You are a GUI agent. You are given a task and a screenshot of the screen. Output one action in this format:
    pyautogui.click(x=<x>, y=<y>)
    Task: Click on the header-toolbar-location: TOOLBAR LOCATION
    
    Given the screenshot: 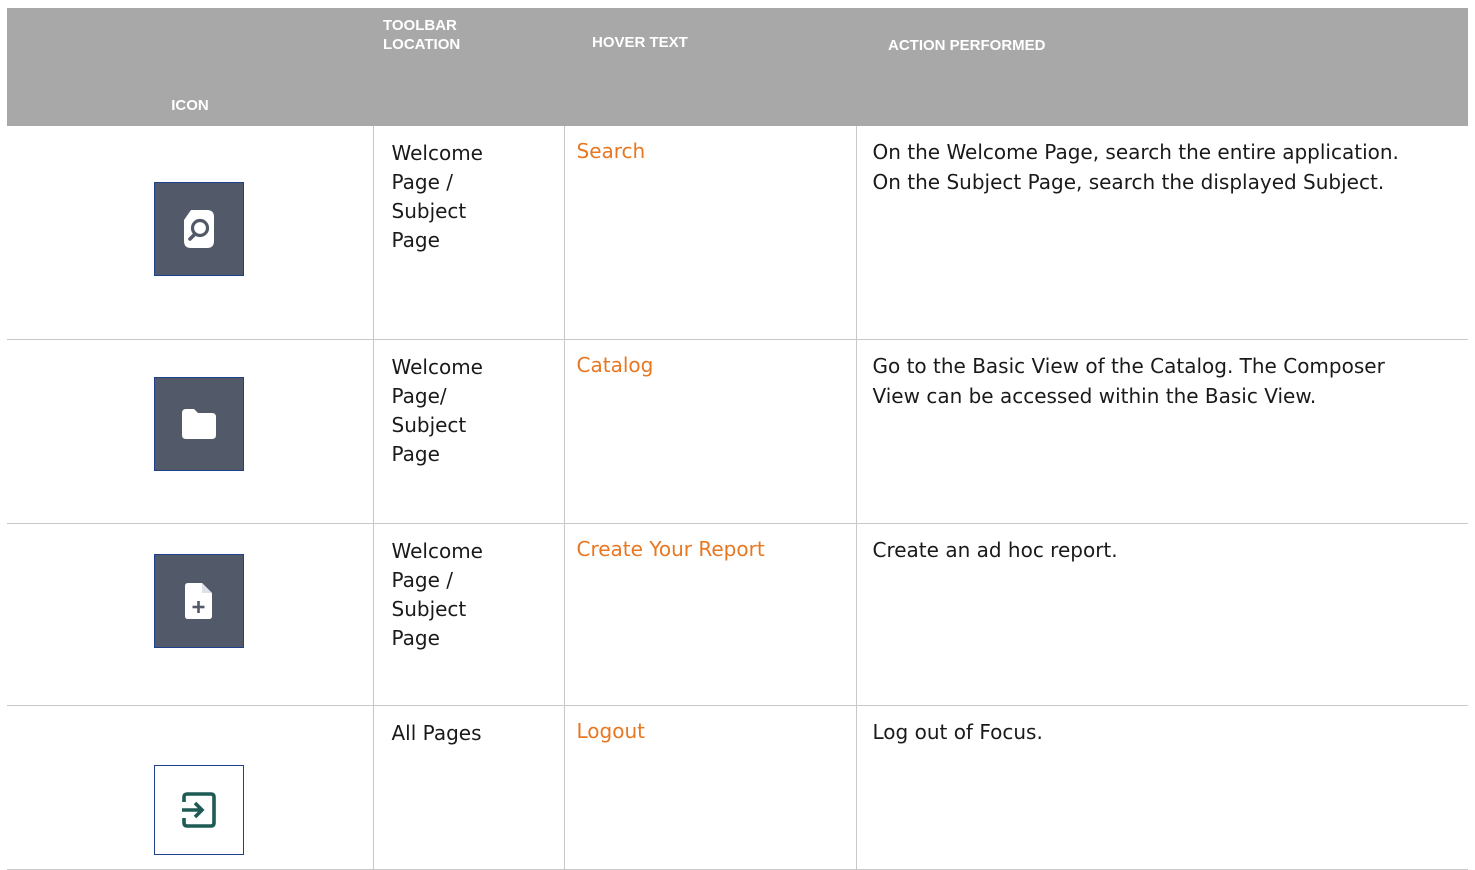 What is the action you would take?
    pyautogui.click(x=468, y=67)
    